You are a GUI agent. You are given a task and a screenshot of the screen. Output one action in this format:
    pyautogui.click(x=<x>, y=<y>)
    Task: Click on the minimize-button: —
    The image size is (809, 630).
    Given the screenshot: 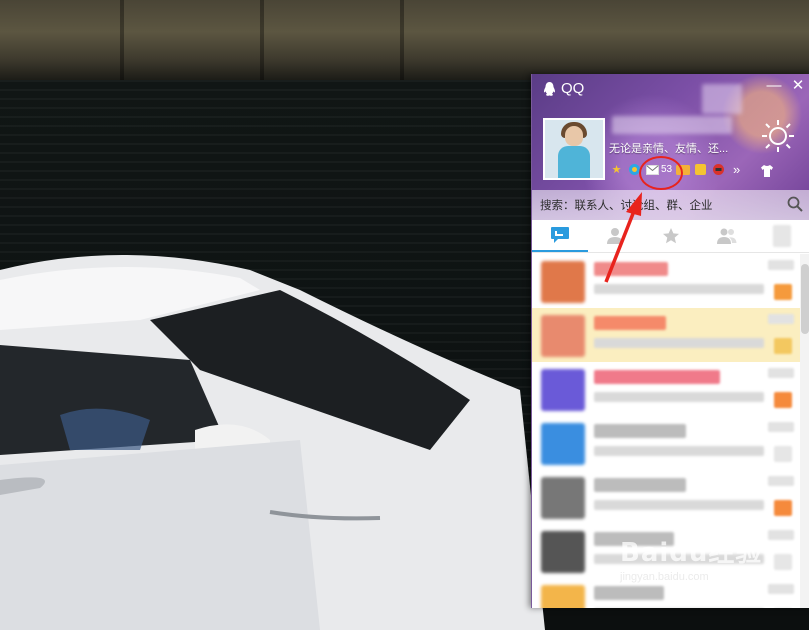 What is the action you would take?
    pyautogui.click(x=774, y=86)
    